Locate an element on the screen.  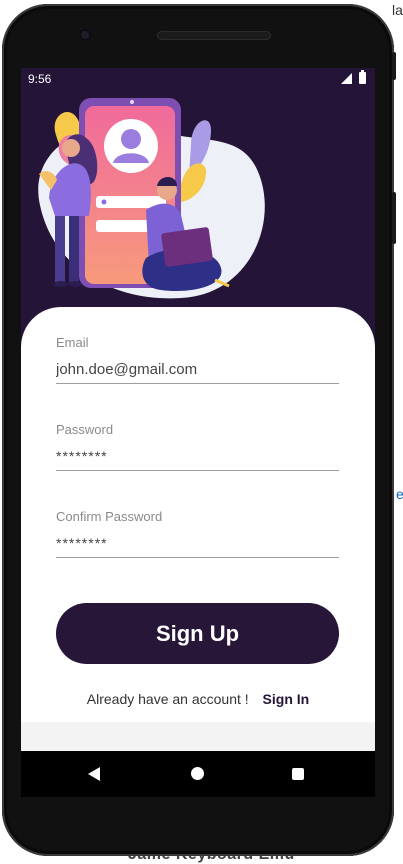
sign-in-link: Sign In is located at coordinates (286, 699).